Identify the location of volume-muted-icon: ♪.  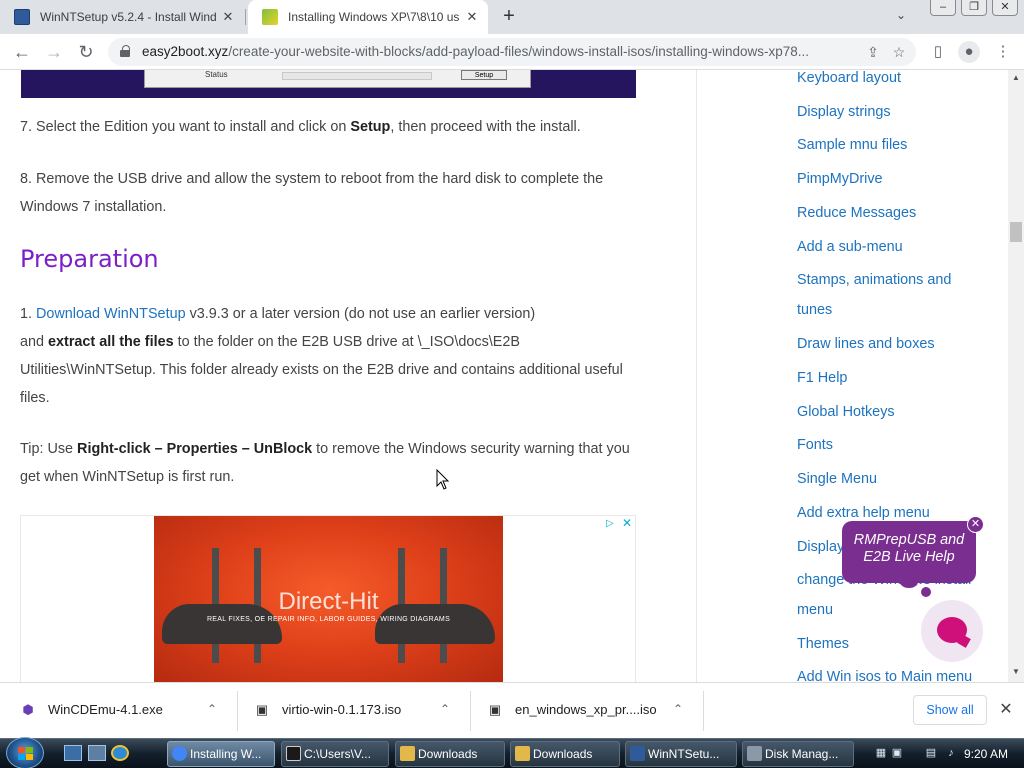
(951, 753).